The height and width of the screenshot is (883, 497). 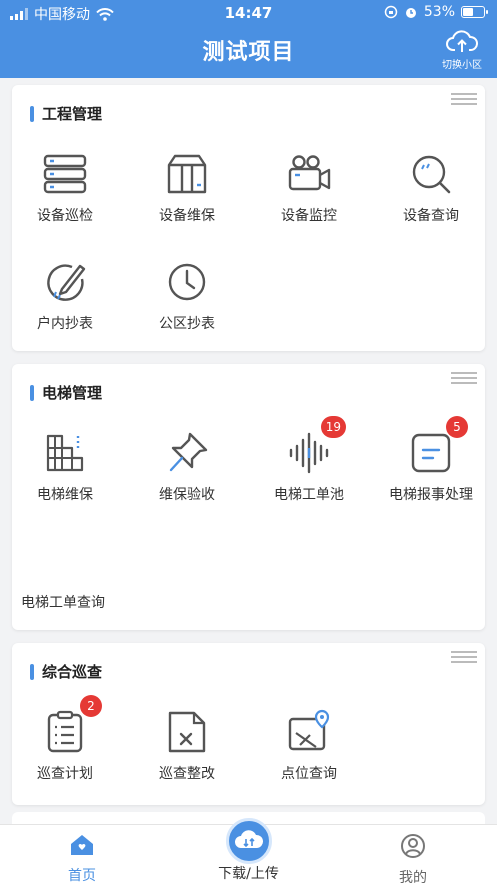 What do you see at coordinates (309, 495) in the screenshot?
I see `item-label: 电梯工单池` at bounding box center [309, 495].